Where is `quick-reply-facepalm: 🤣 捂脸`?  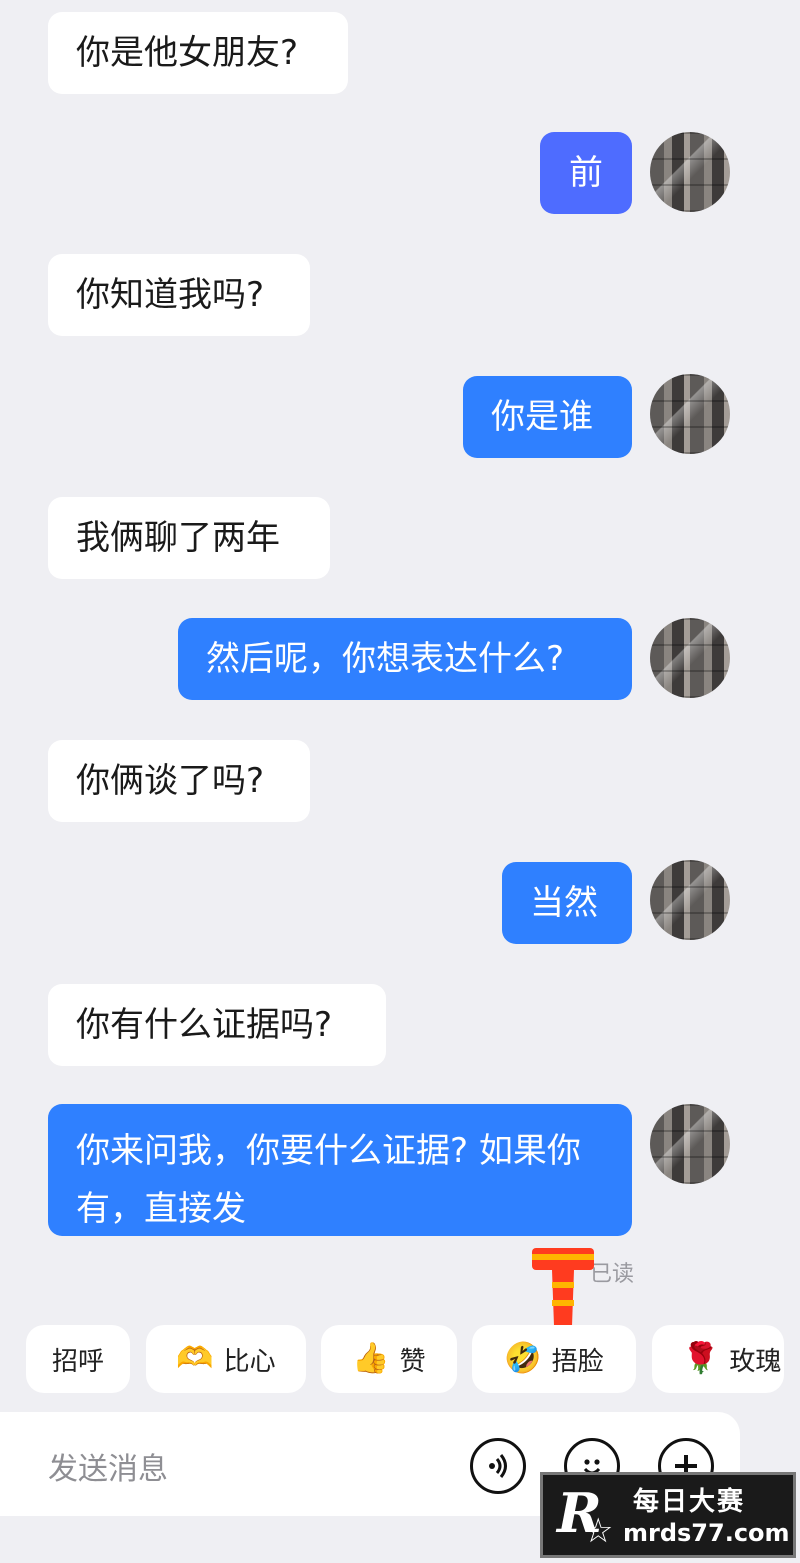 quick-reply-facepalm: 🤣 捂脸 is located at coordinates (554, 1359).